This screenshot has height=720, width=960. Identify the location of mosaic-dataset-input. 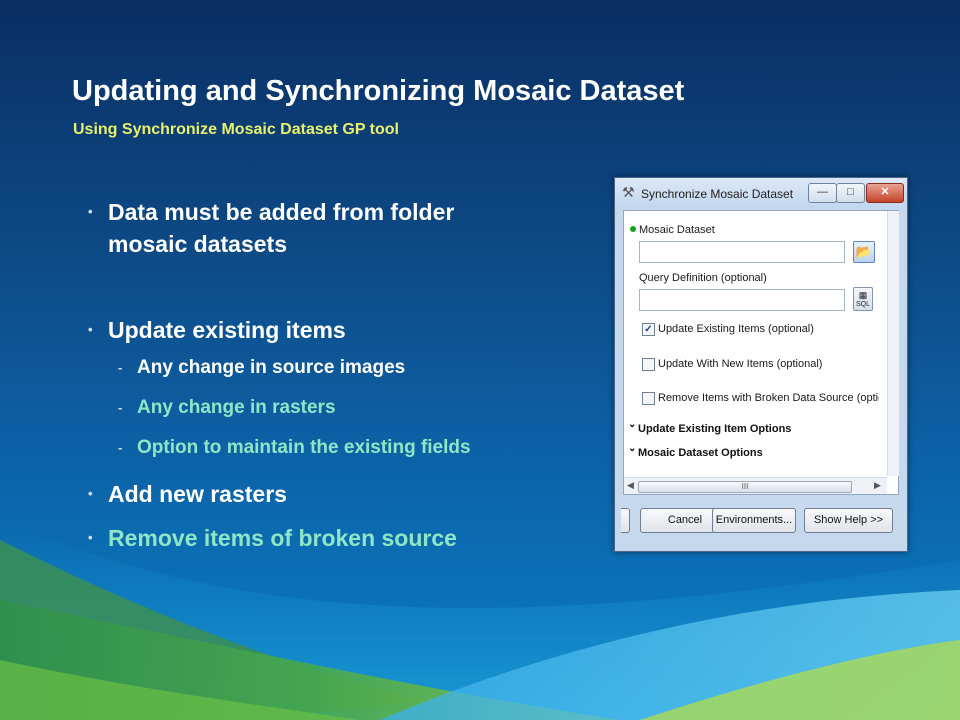
(742, 252).